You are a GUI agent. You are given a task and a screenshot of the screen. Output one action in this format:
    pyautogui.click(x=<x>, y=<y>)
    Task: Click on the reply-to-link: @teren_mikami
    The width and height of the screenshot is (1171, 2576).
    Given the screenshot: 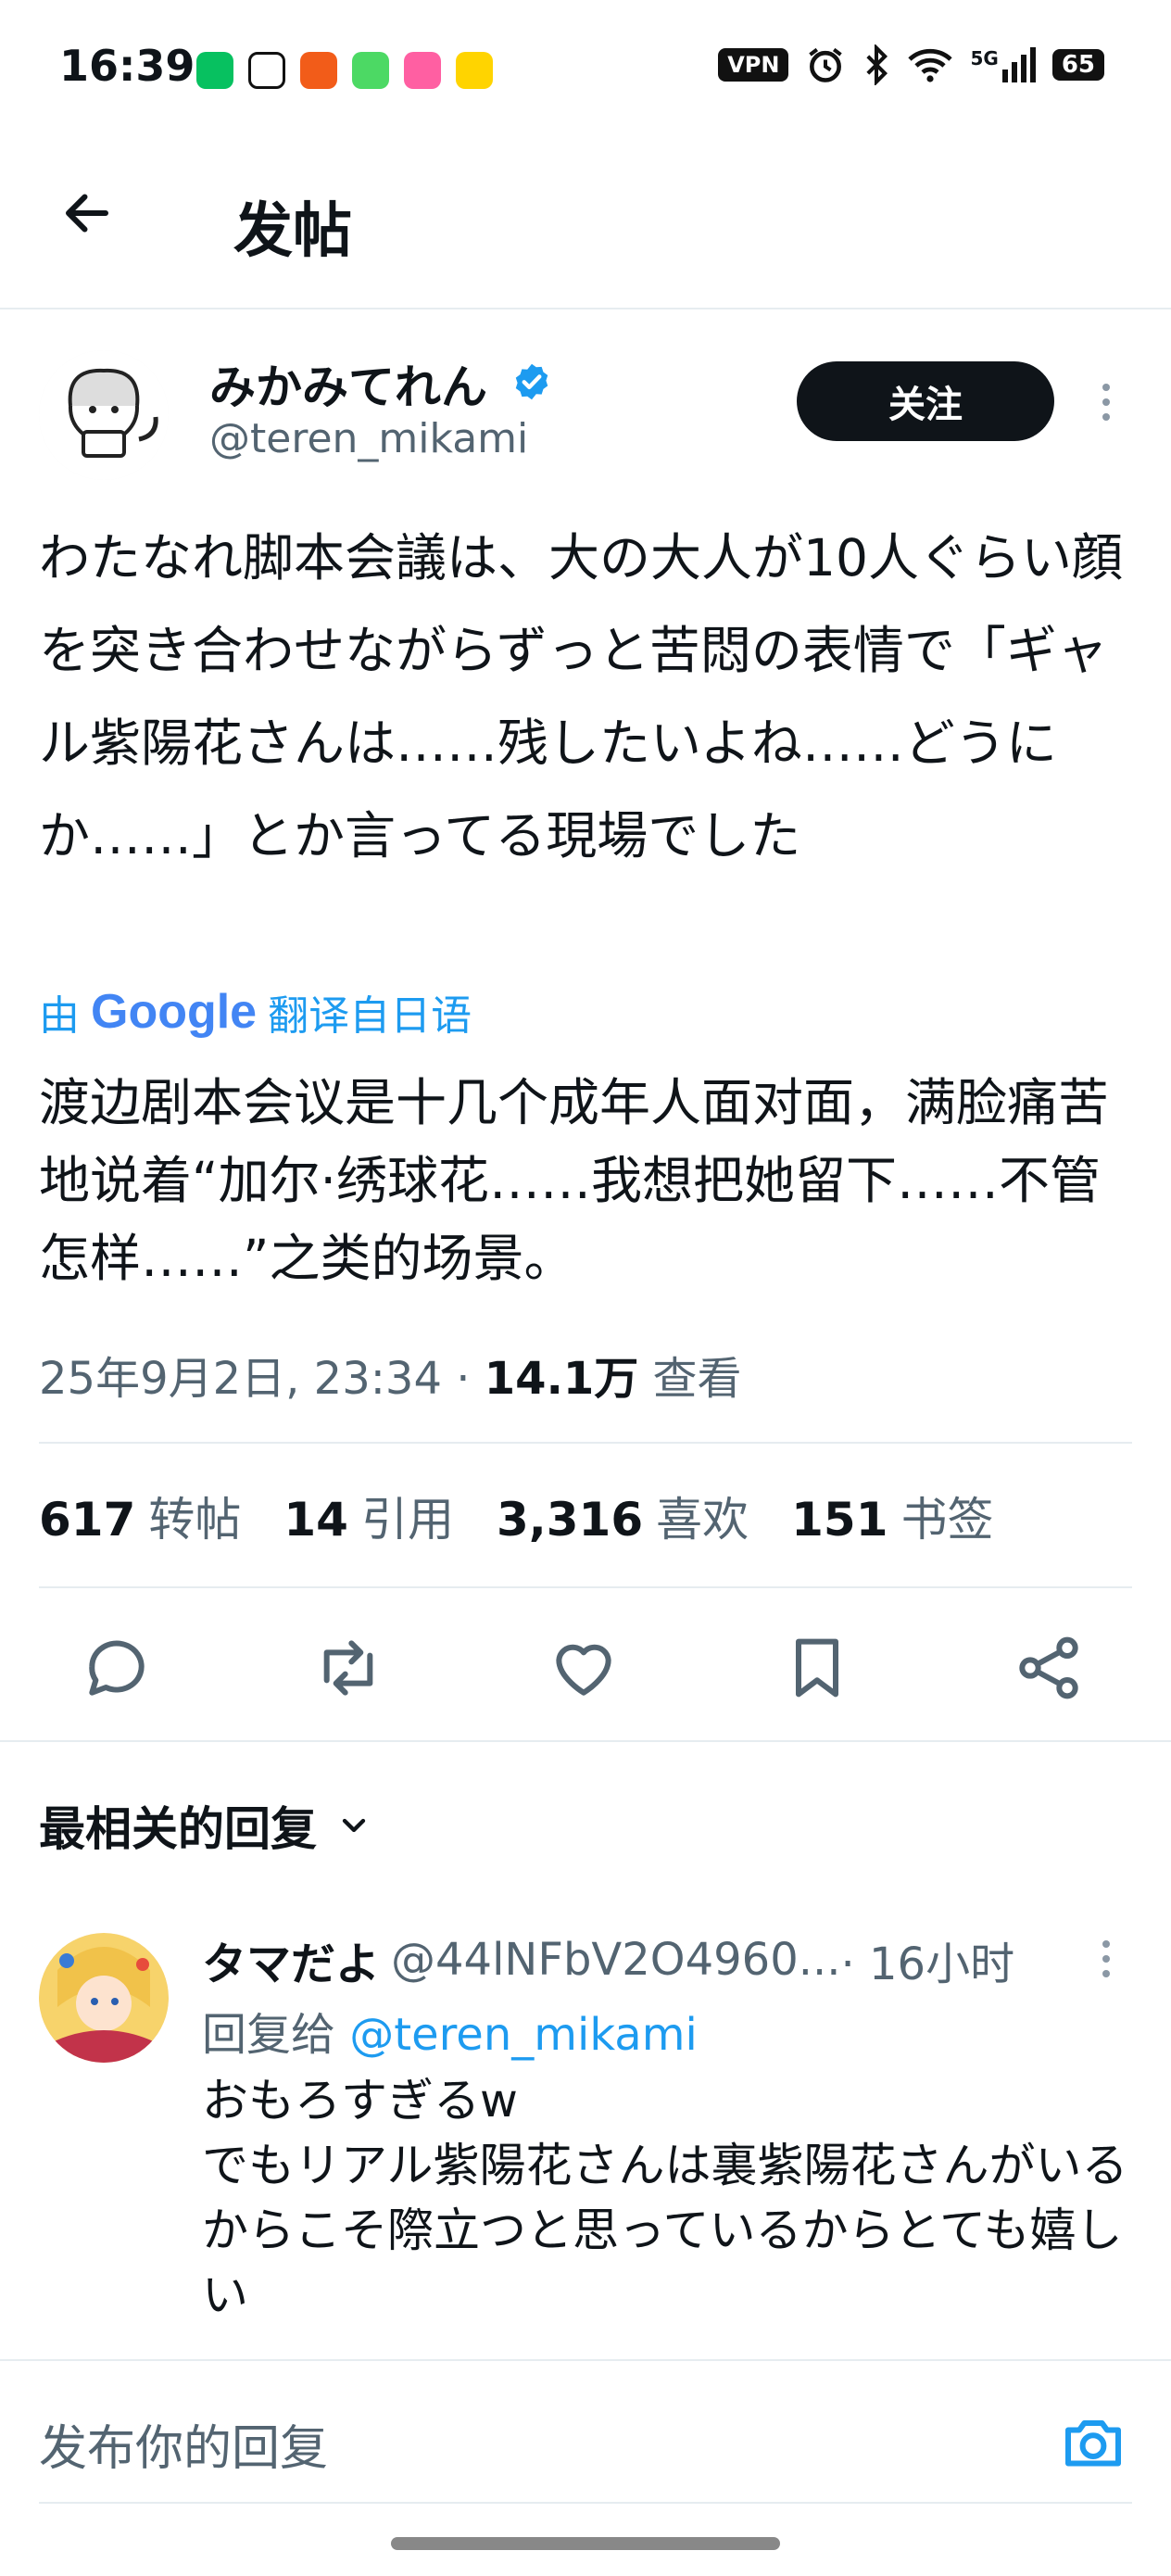 What is the action you would take?
    pyautogui.click(x=523, y=2035)
    